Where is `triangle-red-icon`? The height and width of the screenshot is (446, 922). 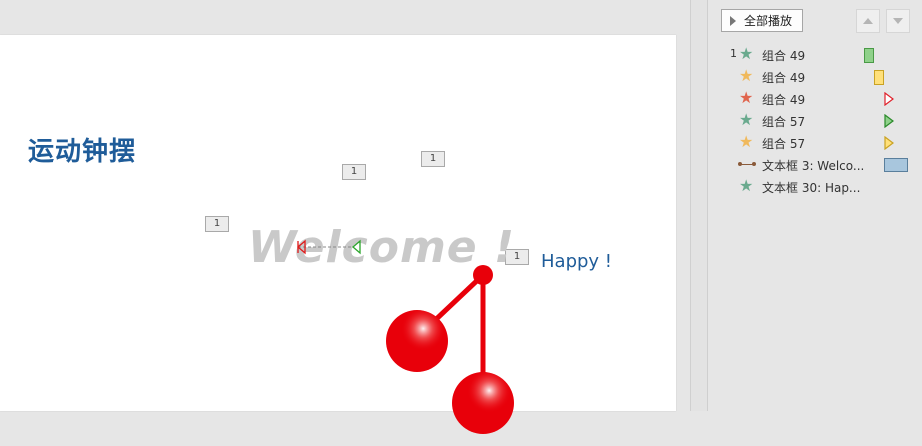
triangle-red-icon is located at coordinates (889, 99).